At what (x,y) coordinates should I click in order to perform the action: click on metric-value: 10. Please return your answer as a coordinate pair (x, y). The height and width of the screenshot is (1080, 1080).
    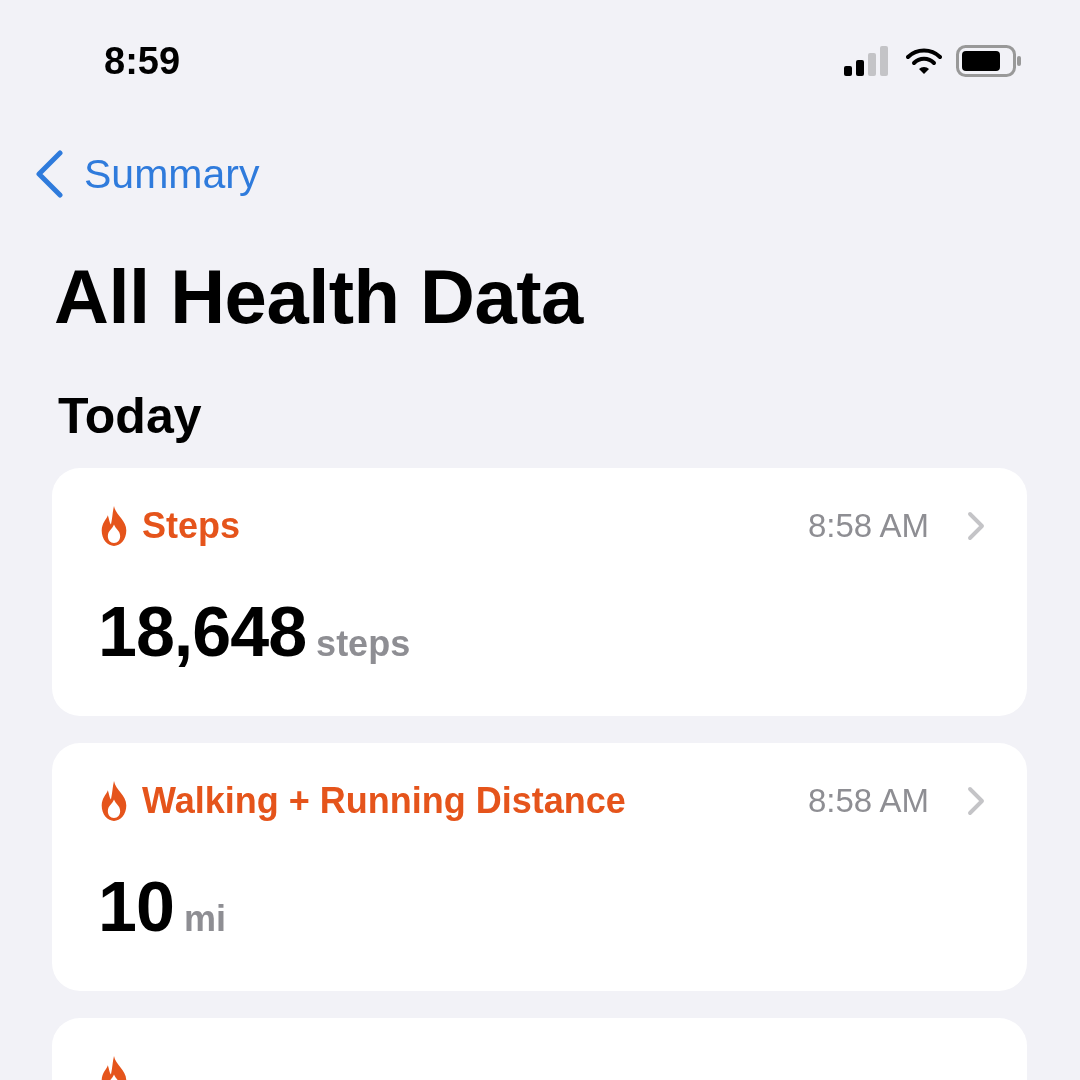
    Looking at the image, I should click on (136, 907).